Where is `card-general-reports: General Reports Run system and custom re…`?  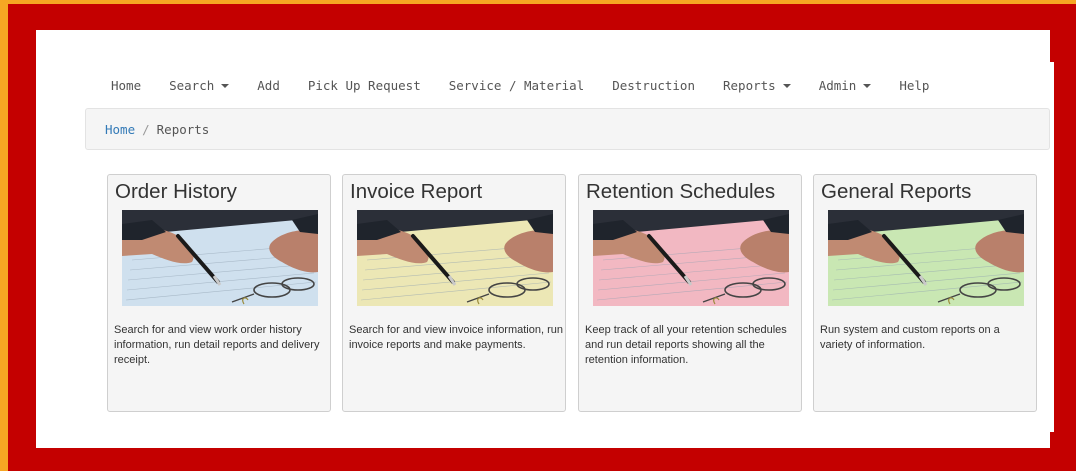
card-general-reports: General Reports Run system and custom re… is located at coordinates (925, 293).